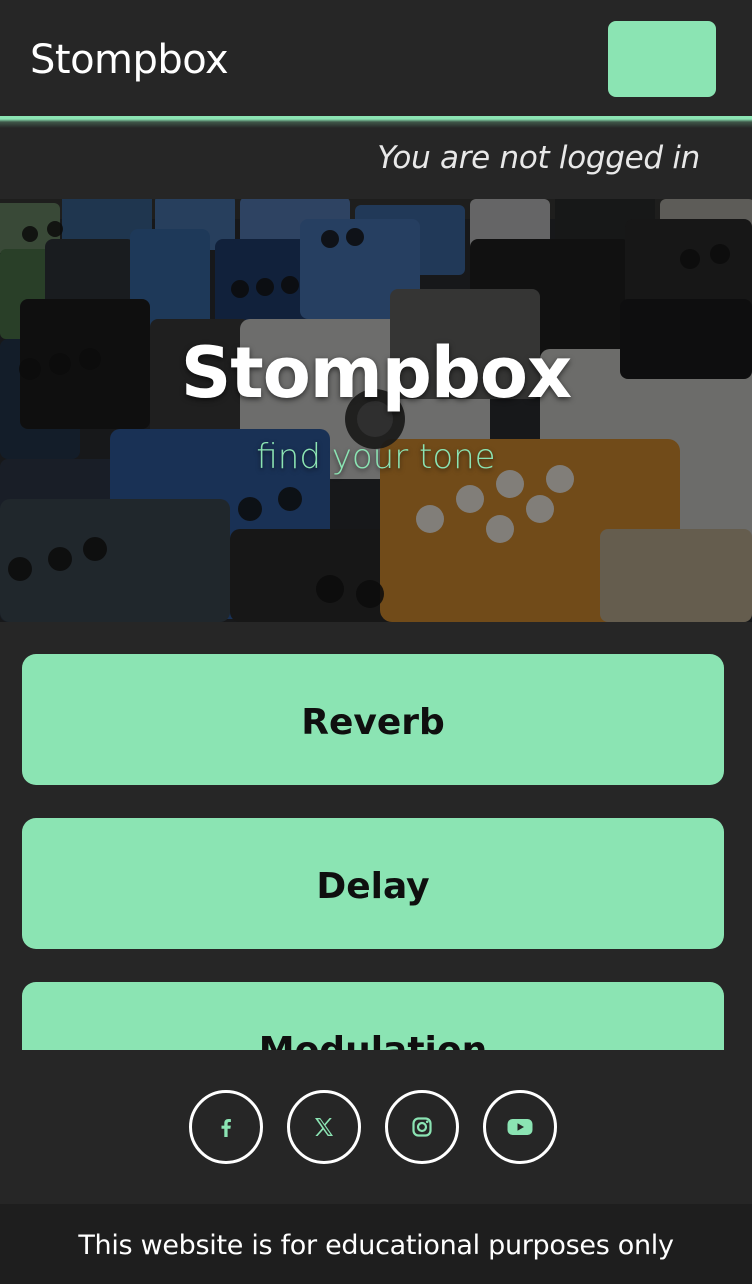 This screenshot has height=1284, width=752. Describe the element at coordinates (662, 59) in the screenshot. I see `menu-toggle-button` at that location.